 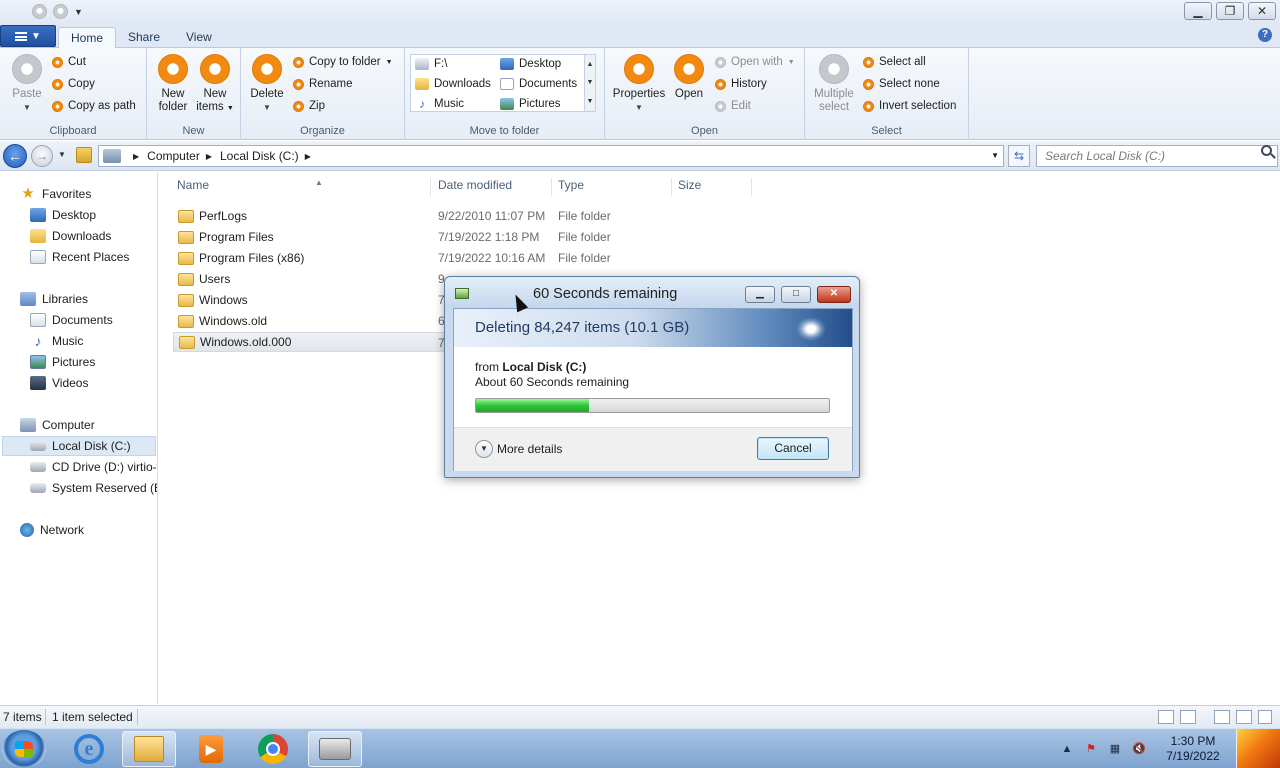 What do you see at coordinates (62, 362) in the screenshot?
I see `nav-pictures: Pictures` at bounding box center [62, 362].